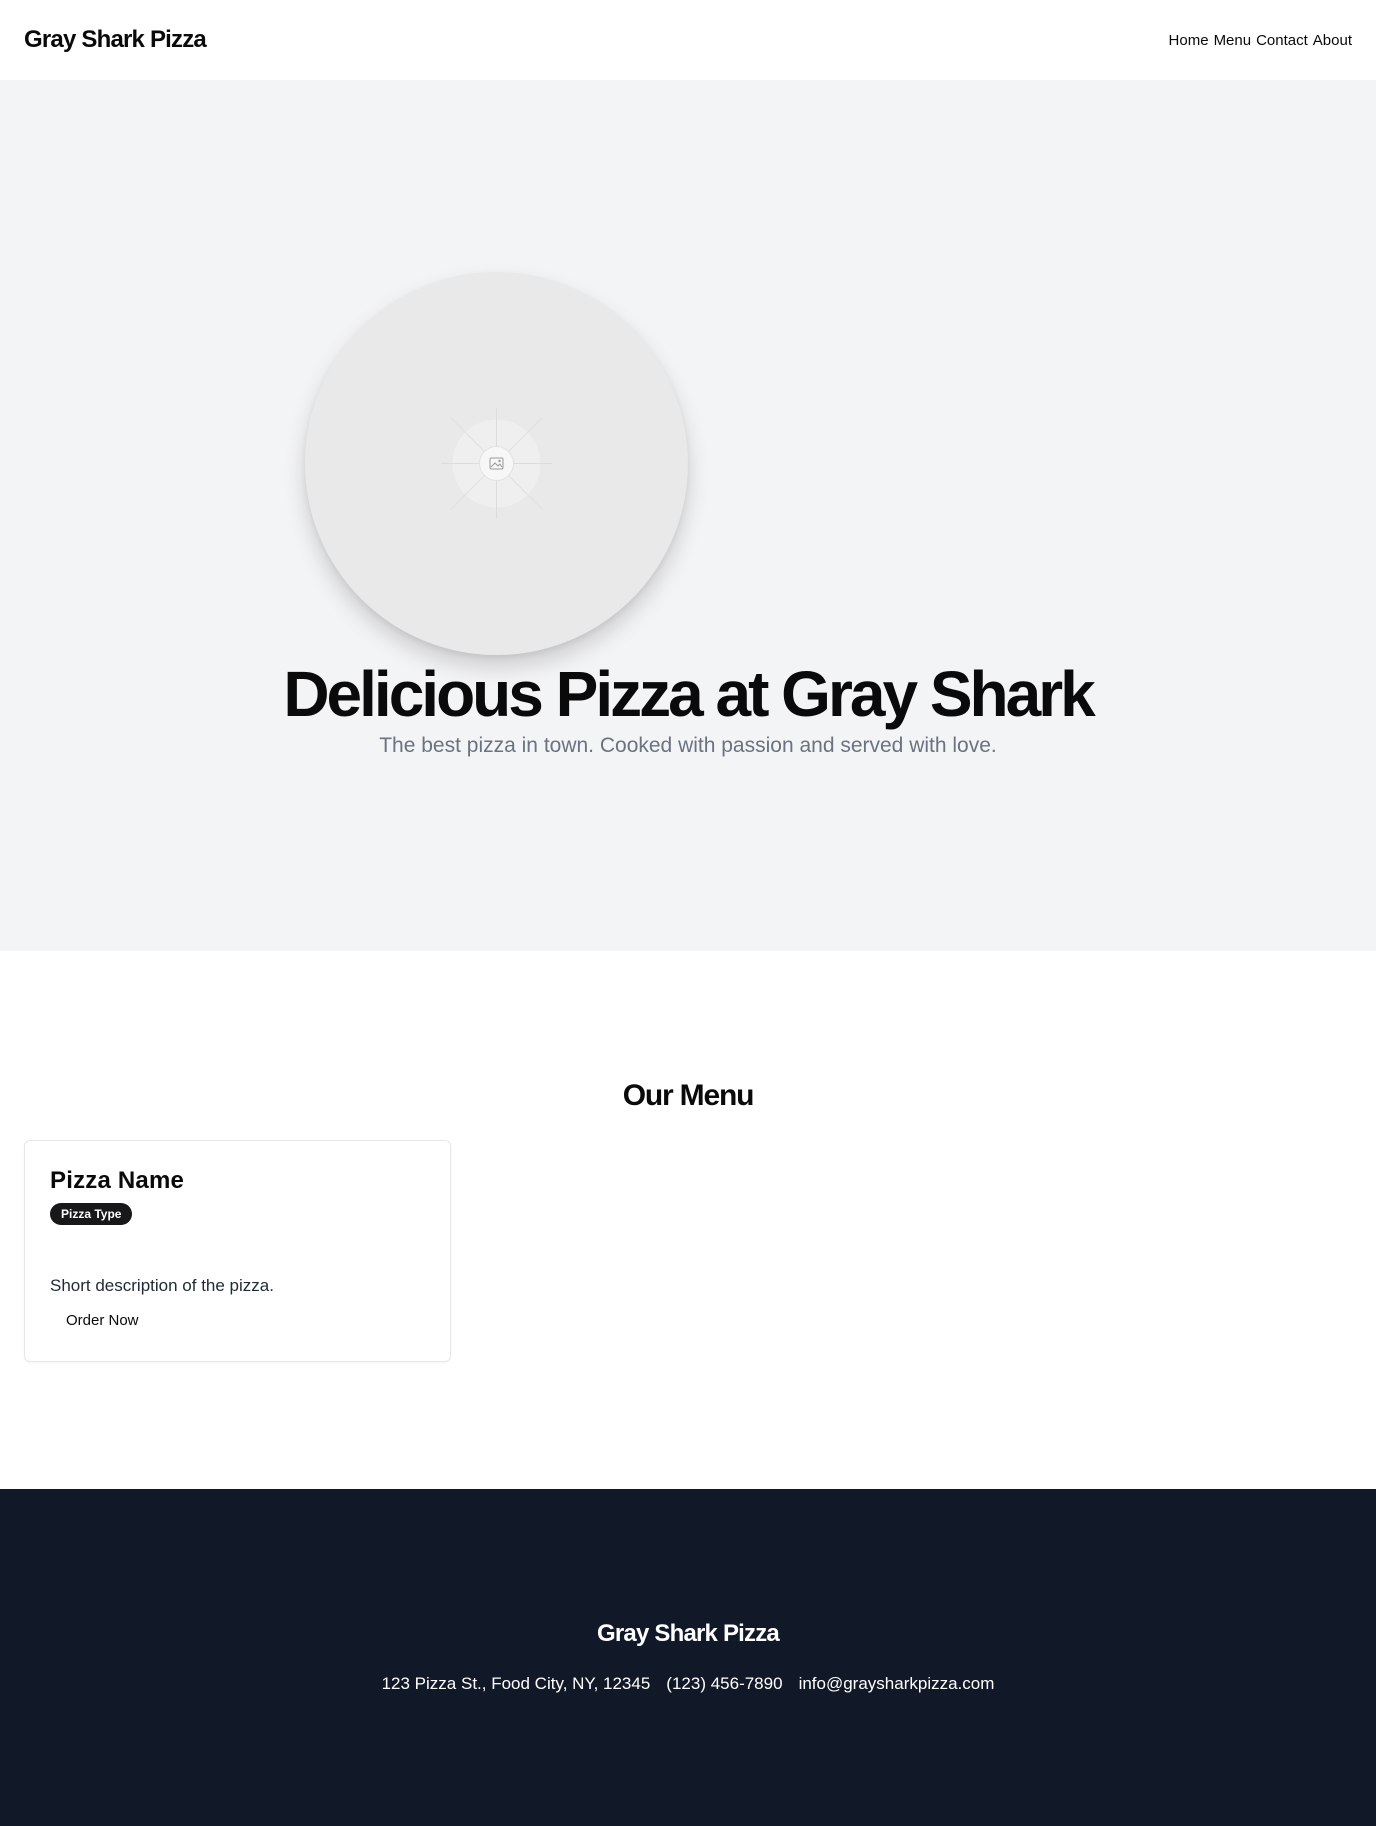  What do you see at coordinates (516, 1683) in the screenshot?
I see `footer-address: 123 Pizza St., Food City, NY, 12345` at bounding box center [516, 1683].